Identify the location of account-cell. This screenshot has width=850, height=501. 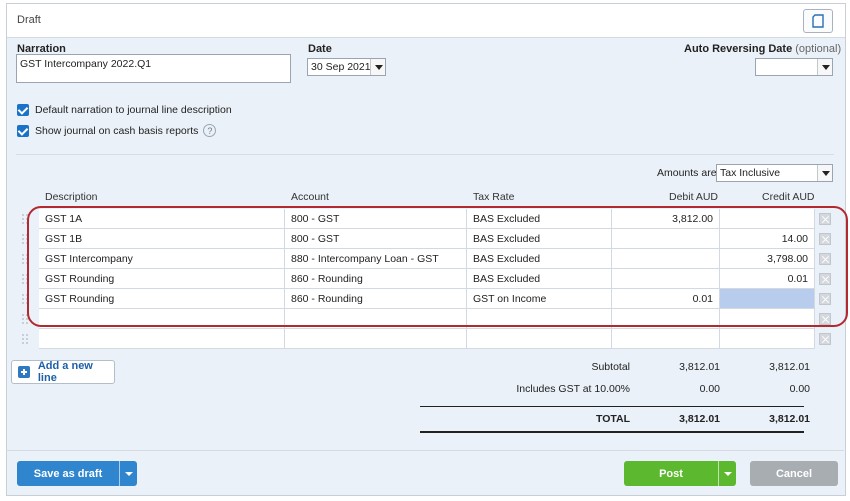
(376, 339).